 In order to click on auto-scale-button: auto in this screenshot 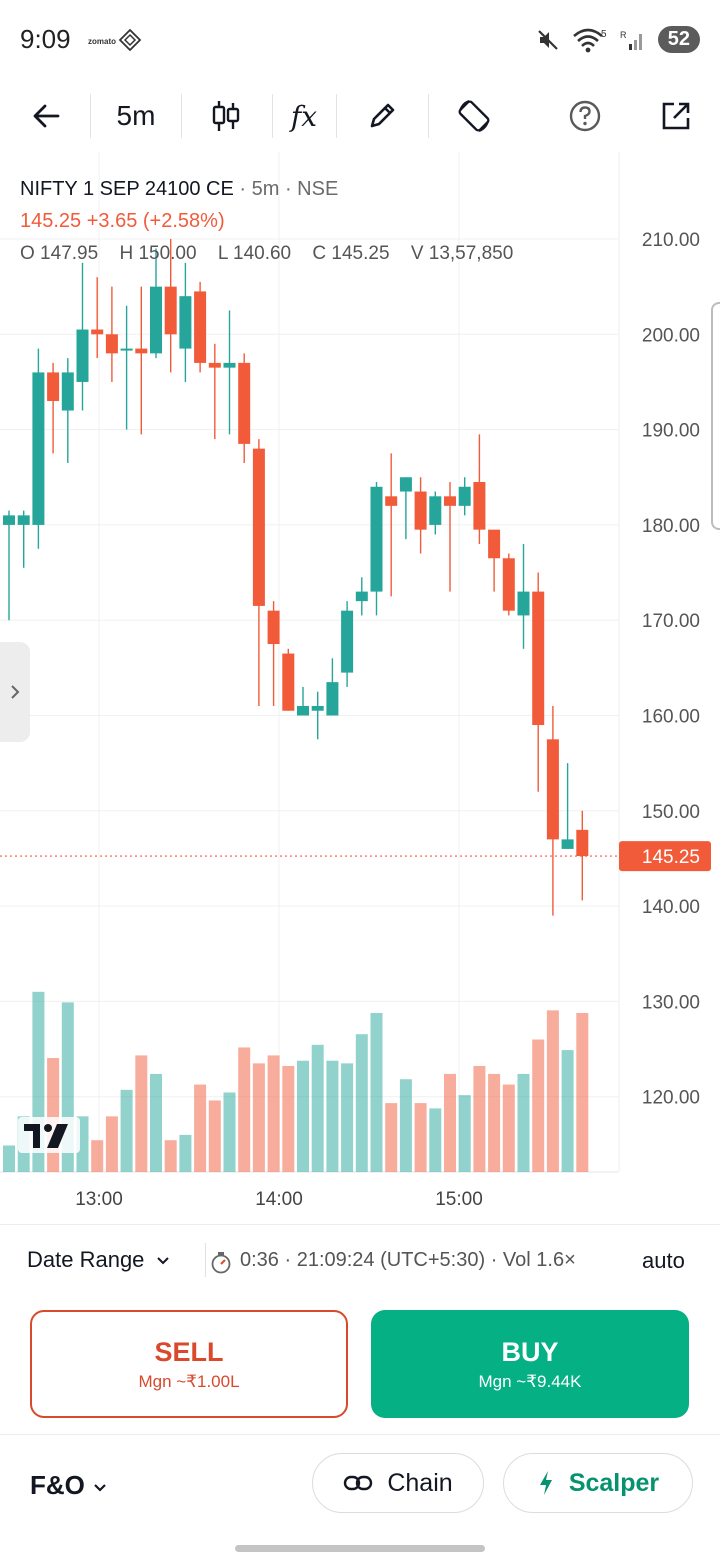, I will do `click(663, 1261)`.